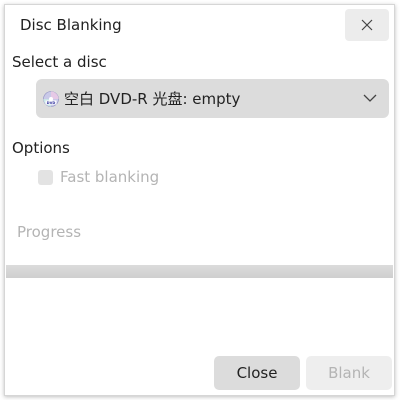 The height and width of the screenshot is (400, 400). Describe the element at coordinates (51, 102) in the screenshot. I see `svg-text: DVD` at that location.